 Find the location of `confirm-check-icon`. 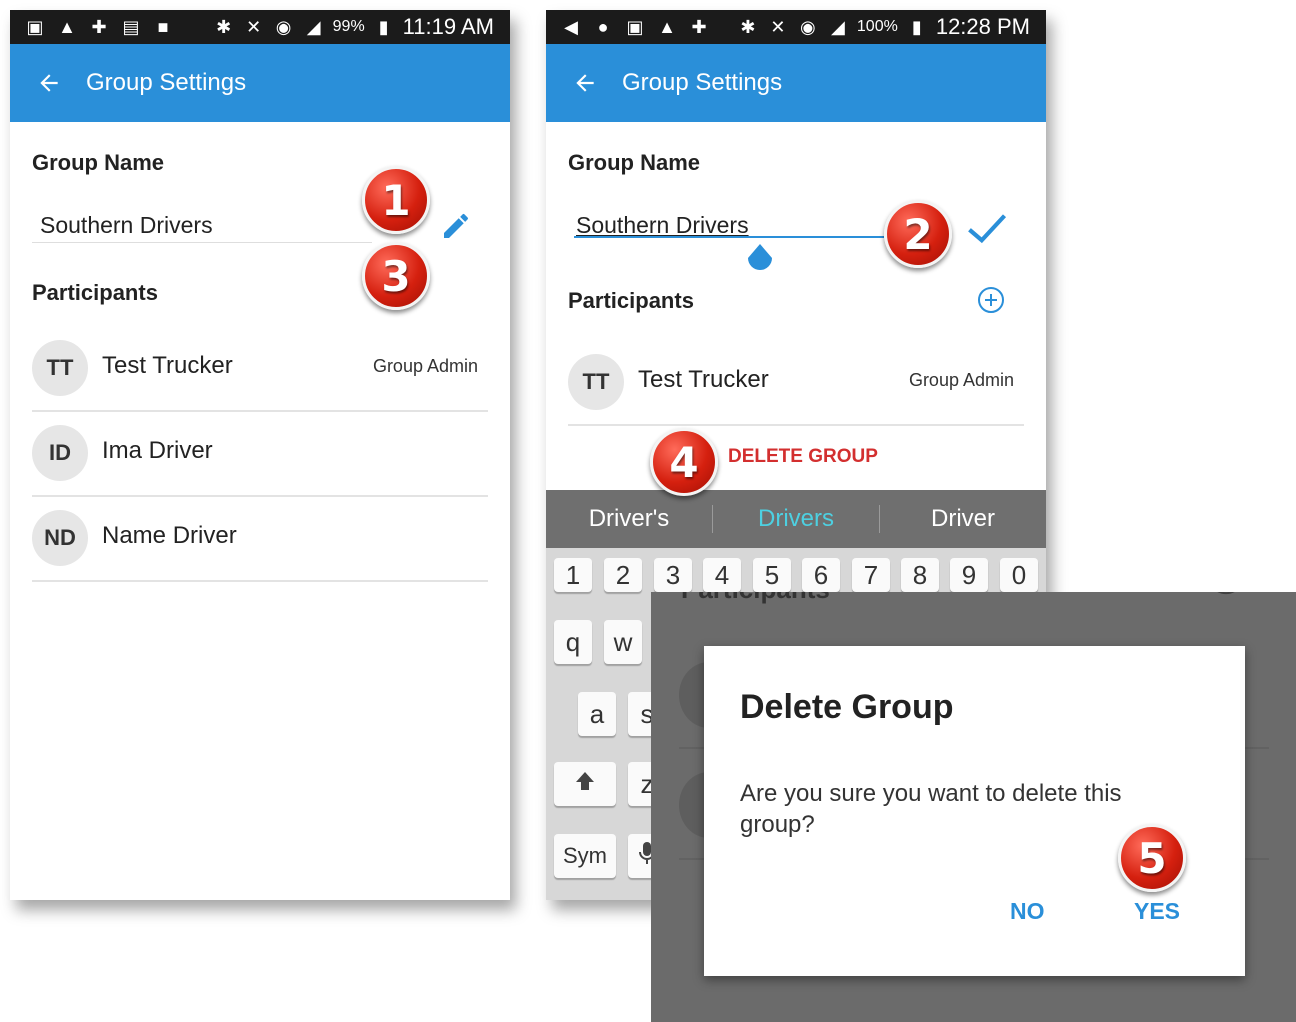

confirm-check-icon is located at coordinates (987, 230).